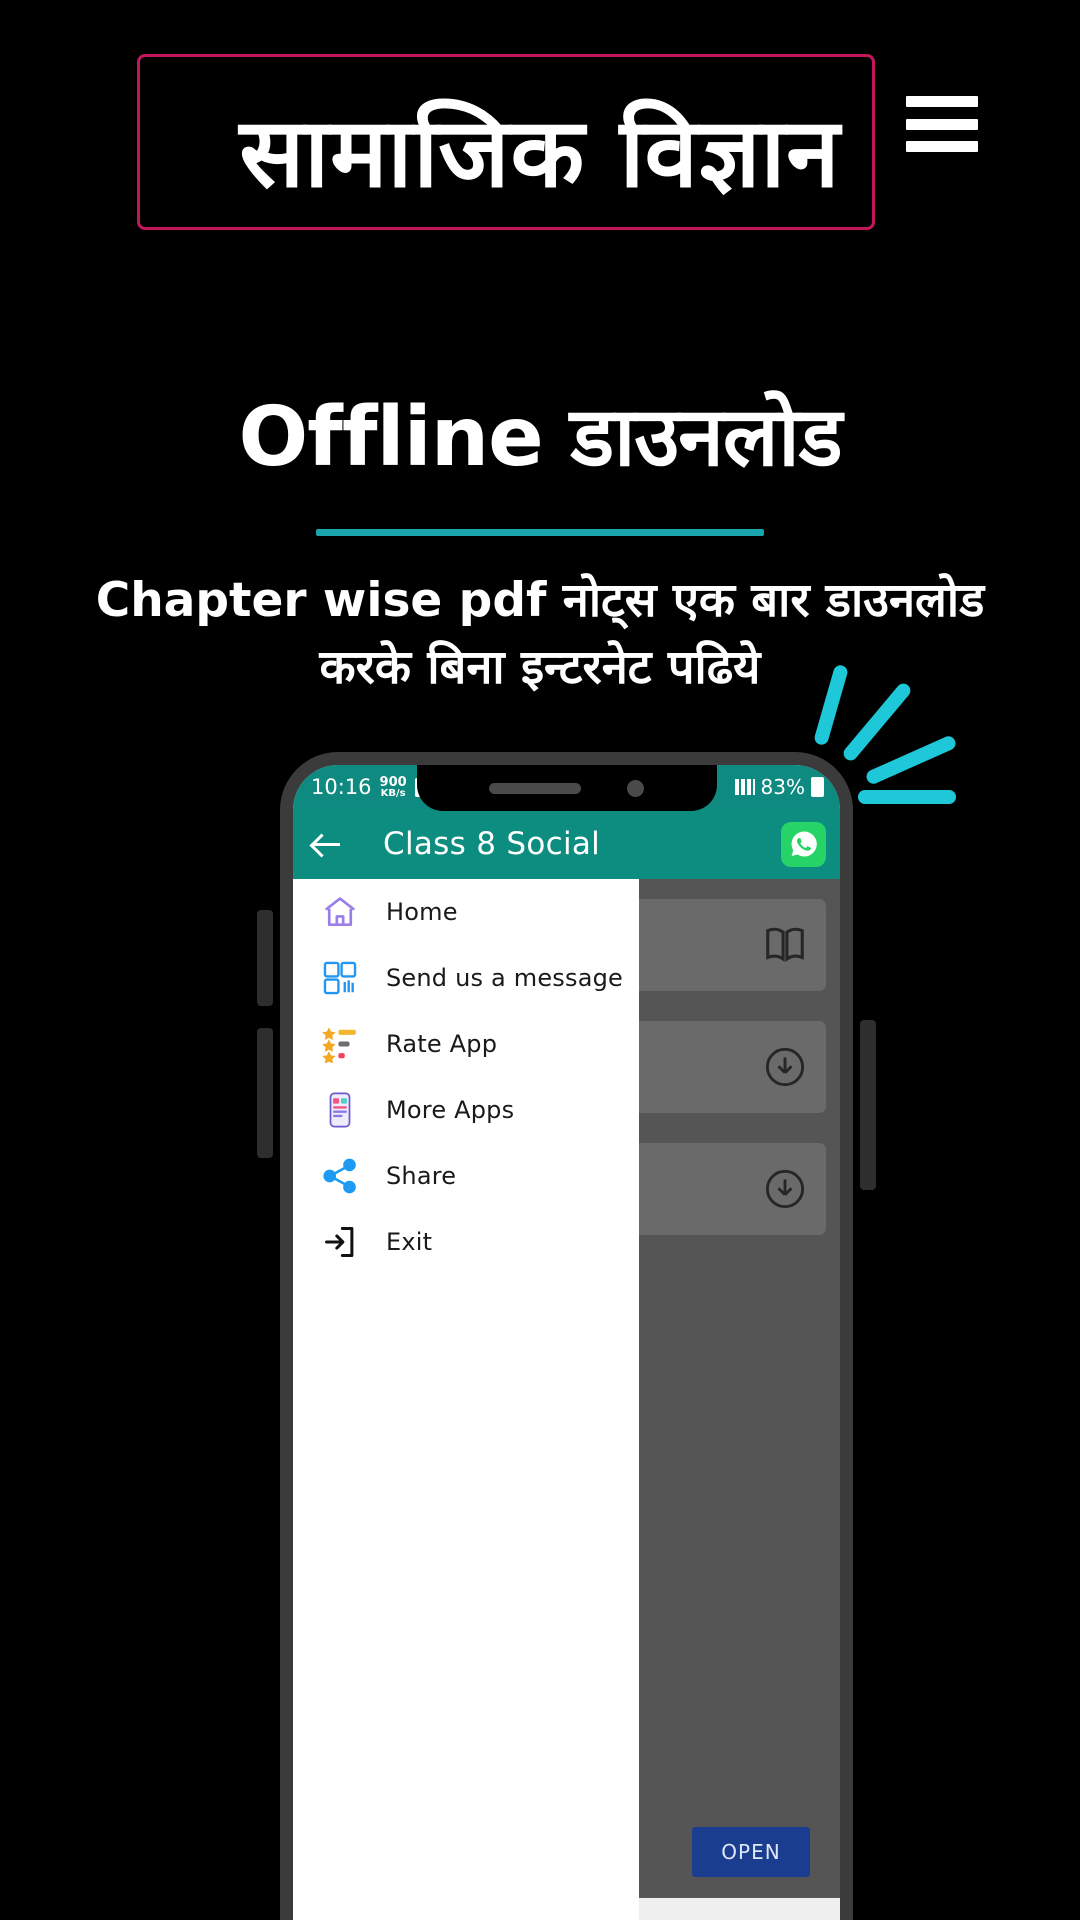  What do you see at coordinates (785, 944) in the screenshot?
I see `book-icon` at bounding box center [785, 944].